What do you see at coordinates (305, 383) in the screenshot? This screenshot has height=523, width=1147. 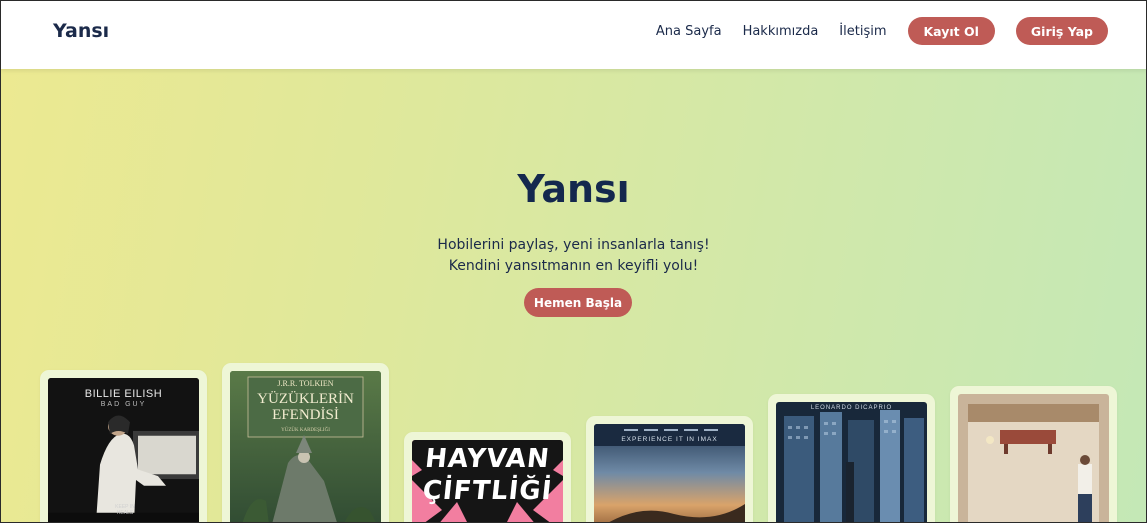 I see `tolkien-author: J.R.R. TOLKIEN` at bounding box center [305, 383].